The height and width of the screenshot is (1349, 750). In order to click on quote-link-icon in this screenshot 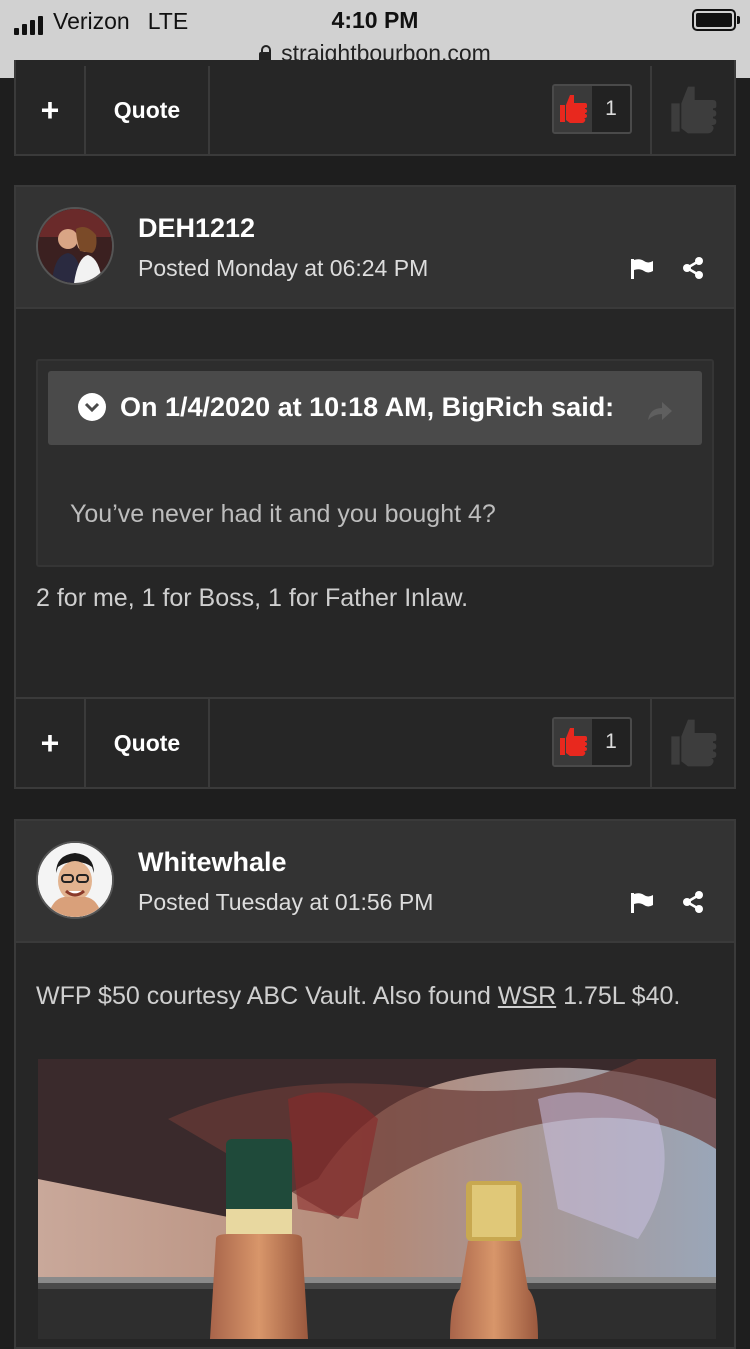, I will do `click(660, 414)`.